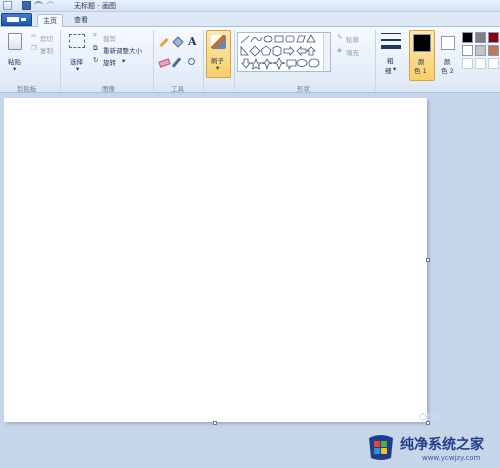 This screenshot has height=468, width=500. Describe the element at coordinates (250, 20) in the screenshot. I see `ribbon-tab-row: 主页 查看` at that location.